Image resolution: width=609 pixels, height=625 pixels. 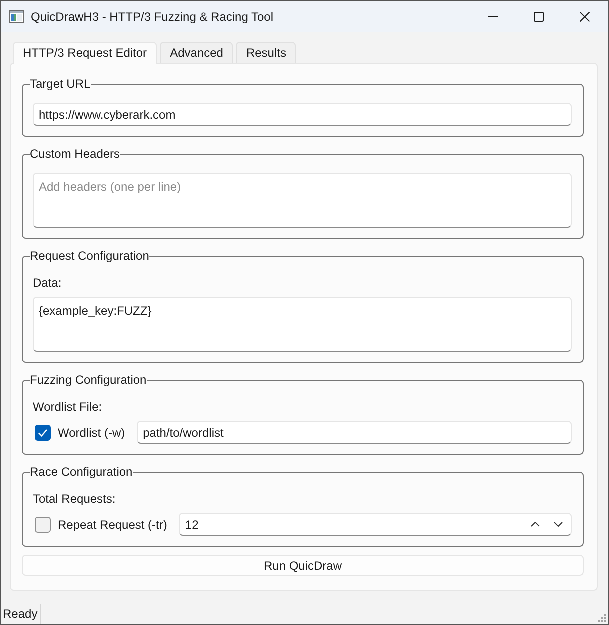 I want to click on group-title: Race Configuration, so click(x=81, y=472).